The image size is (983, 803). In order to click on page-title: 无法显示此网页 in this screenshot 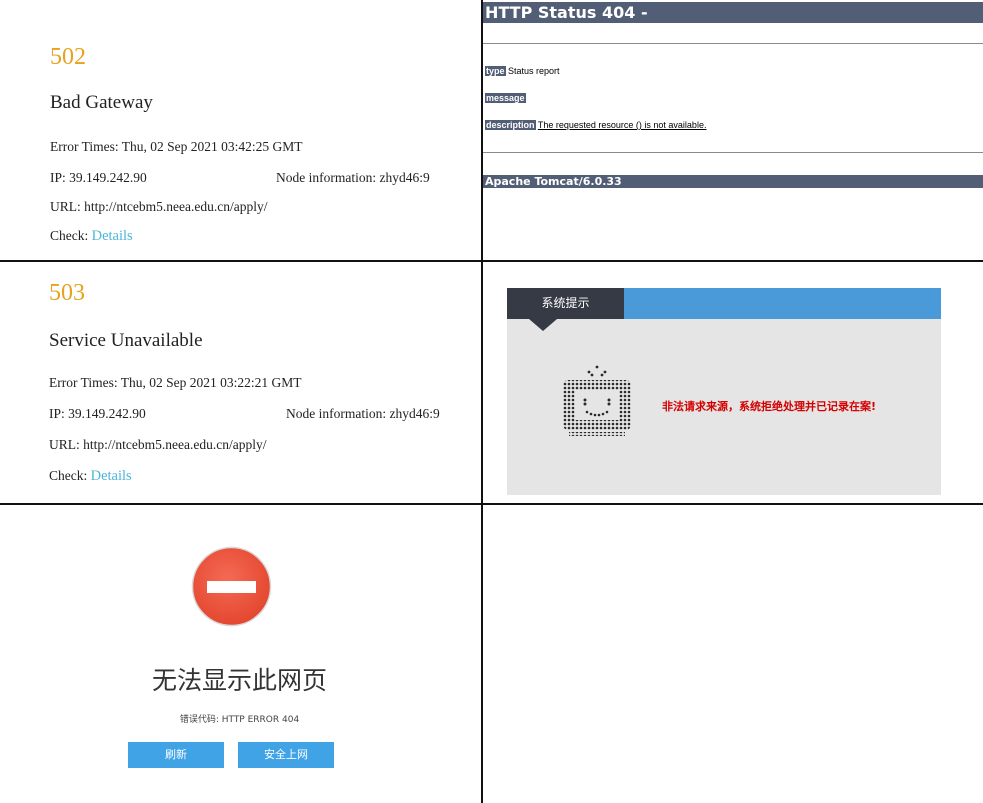, I will do `click(239, 680)`.